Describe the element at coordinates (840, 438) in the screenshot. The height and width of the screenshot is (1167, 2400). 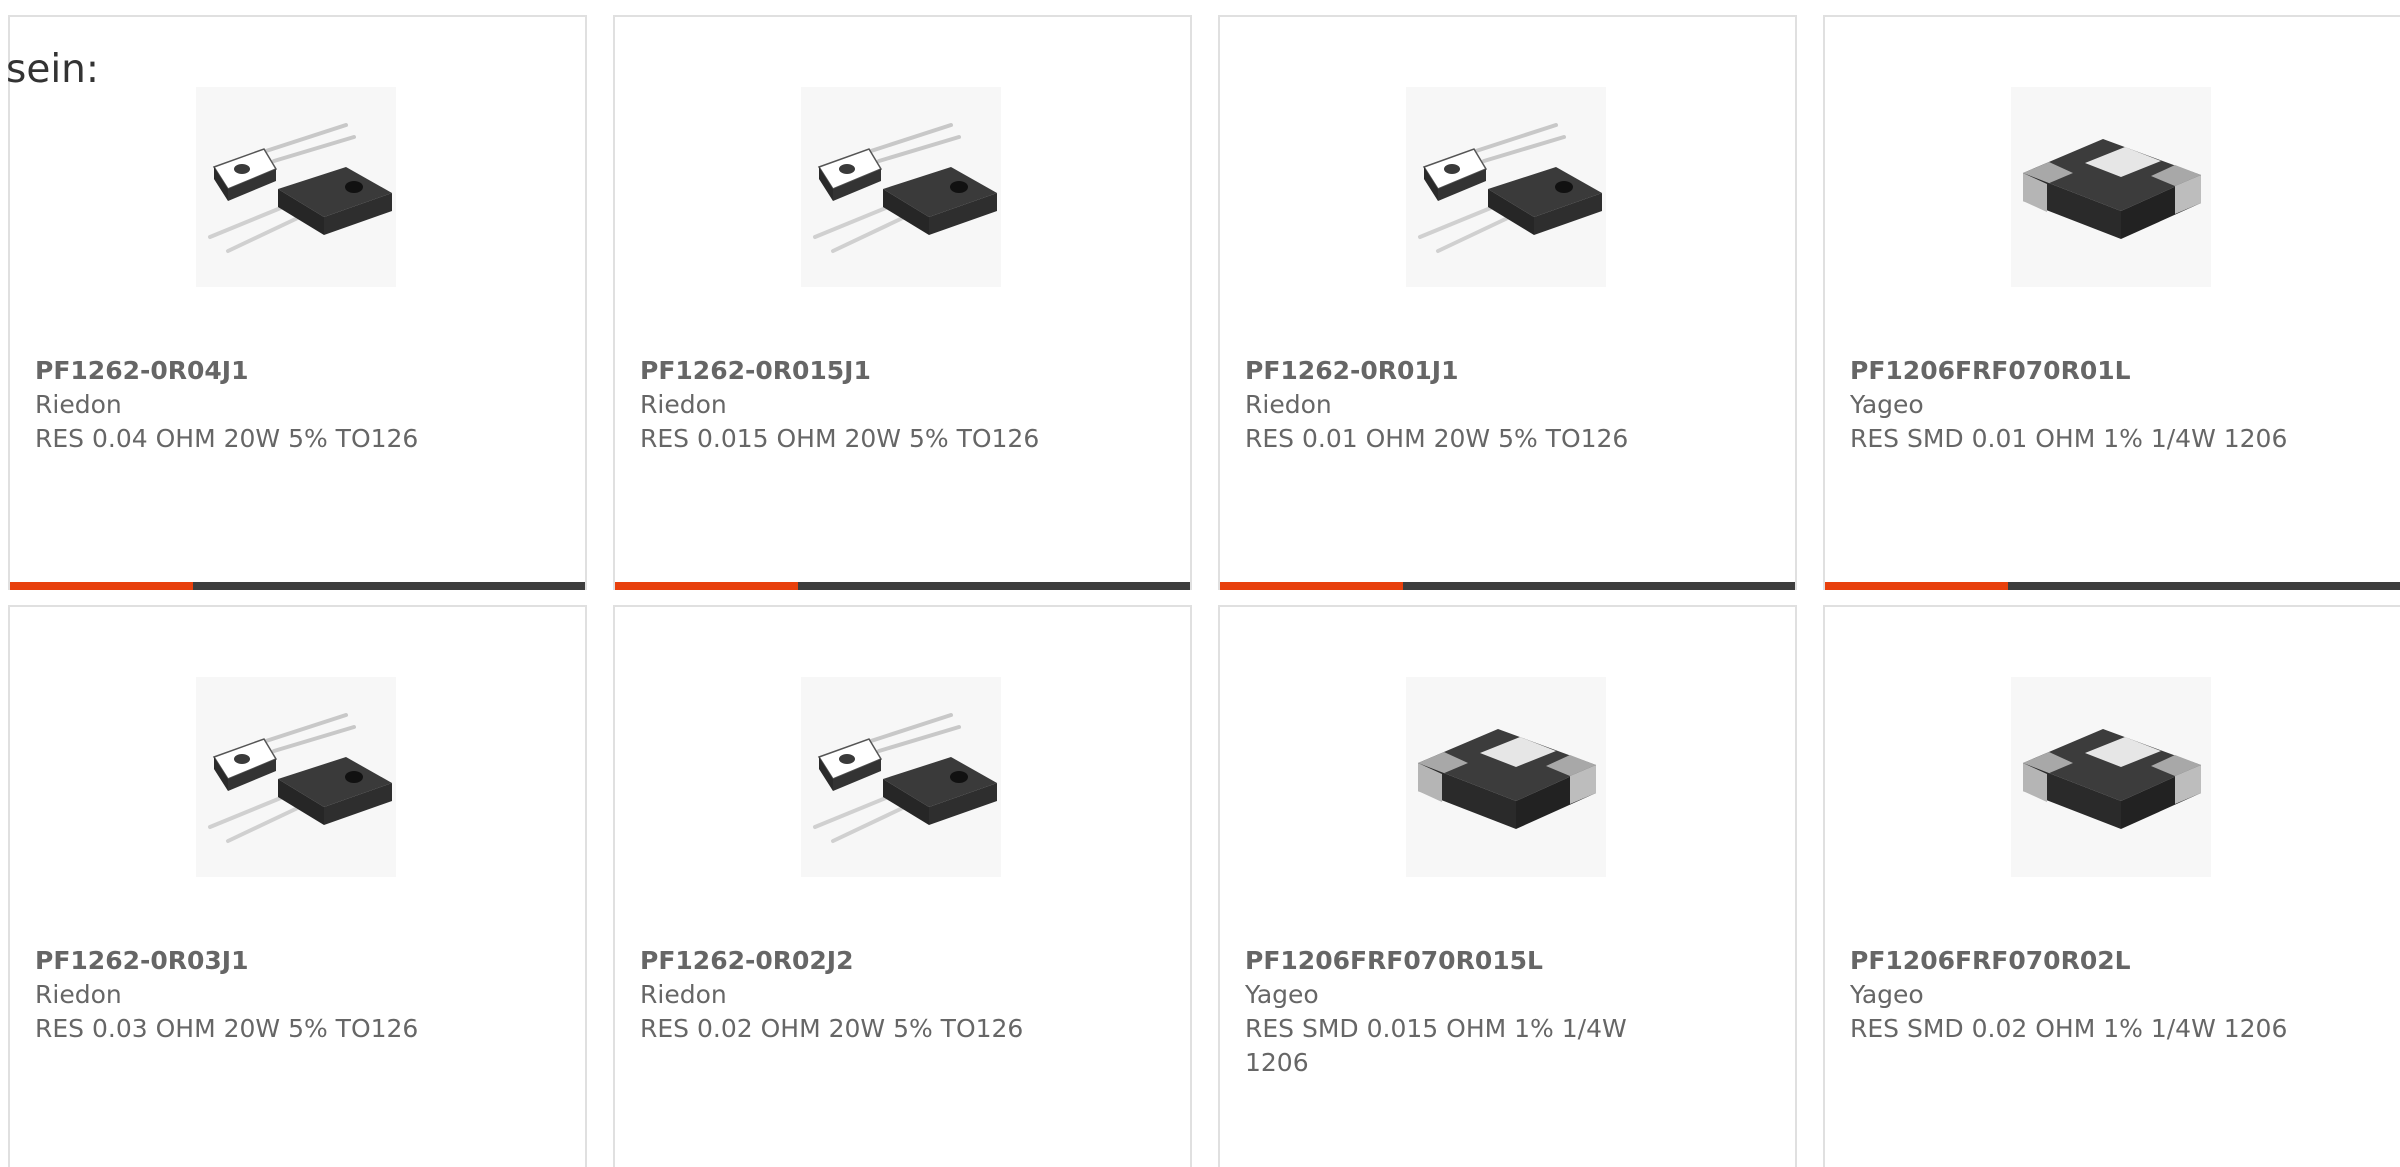
I see `product-description: RES 0.015 OHM 20W 5% TO126` at that location.